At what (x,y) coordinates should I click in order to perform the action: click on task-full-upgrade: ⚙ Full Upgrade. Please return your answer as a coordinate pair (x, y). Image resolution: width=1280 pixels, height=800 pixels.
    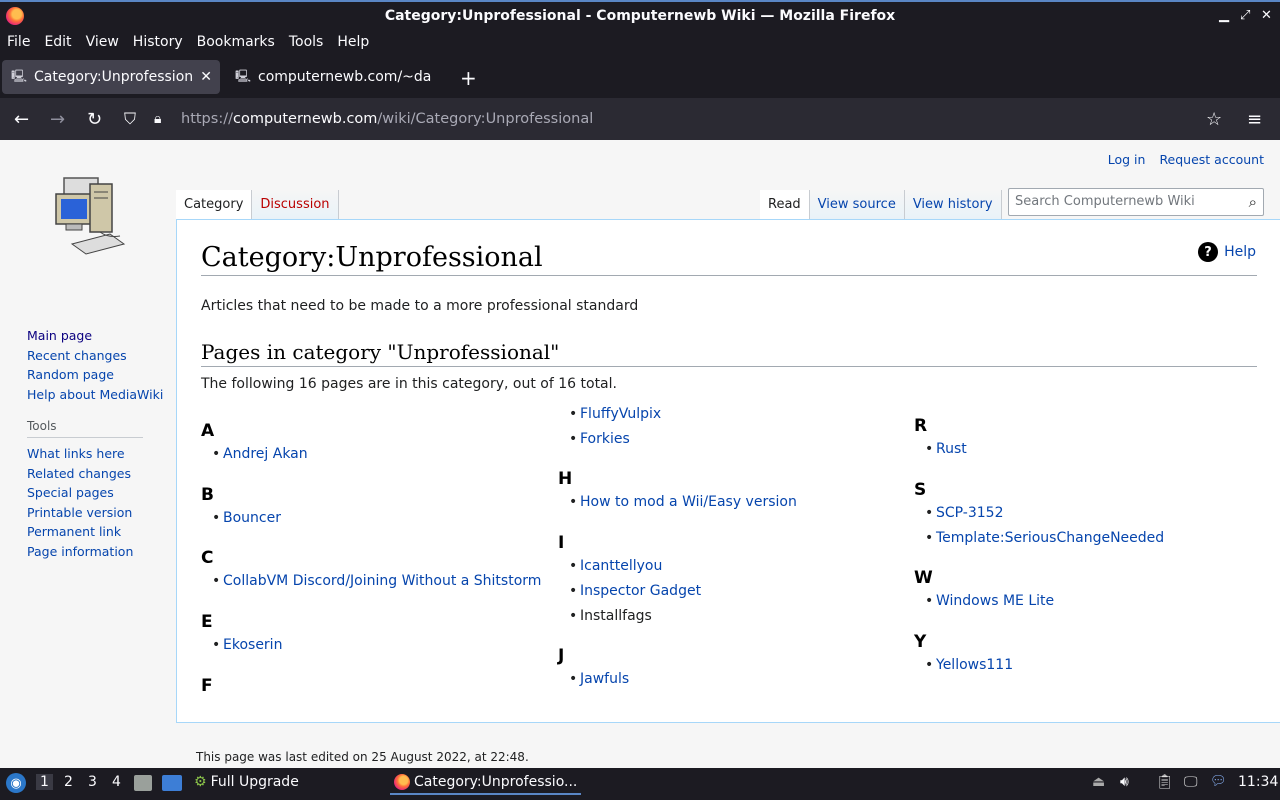
    Looking at the image, I should click on (246, 782).